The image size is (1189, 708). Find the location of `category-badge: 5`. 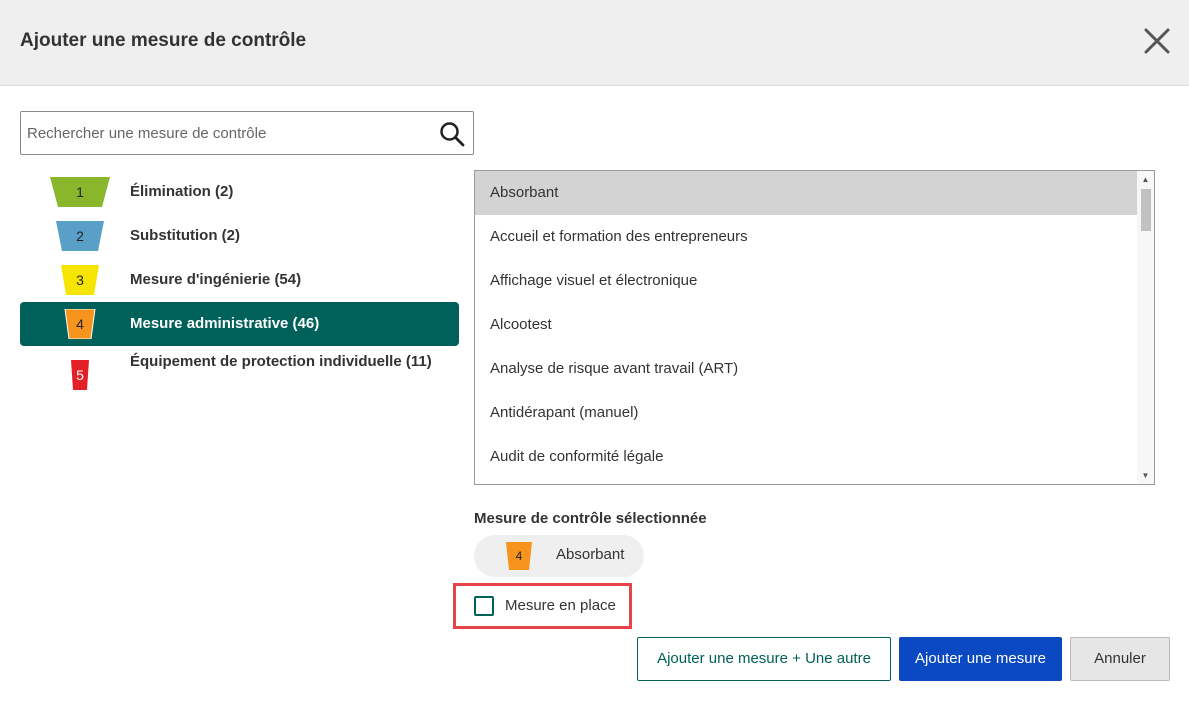

category-badge: 5 is located at coordinates (80, 375).